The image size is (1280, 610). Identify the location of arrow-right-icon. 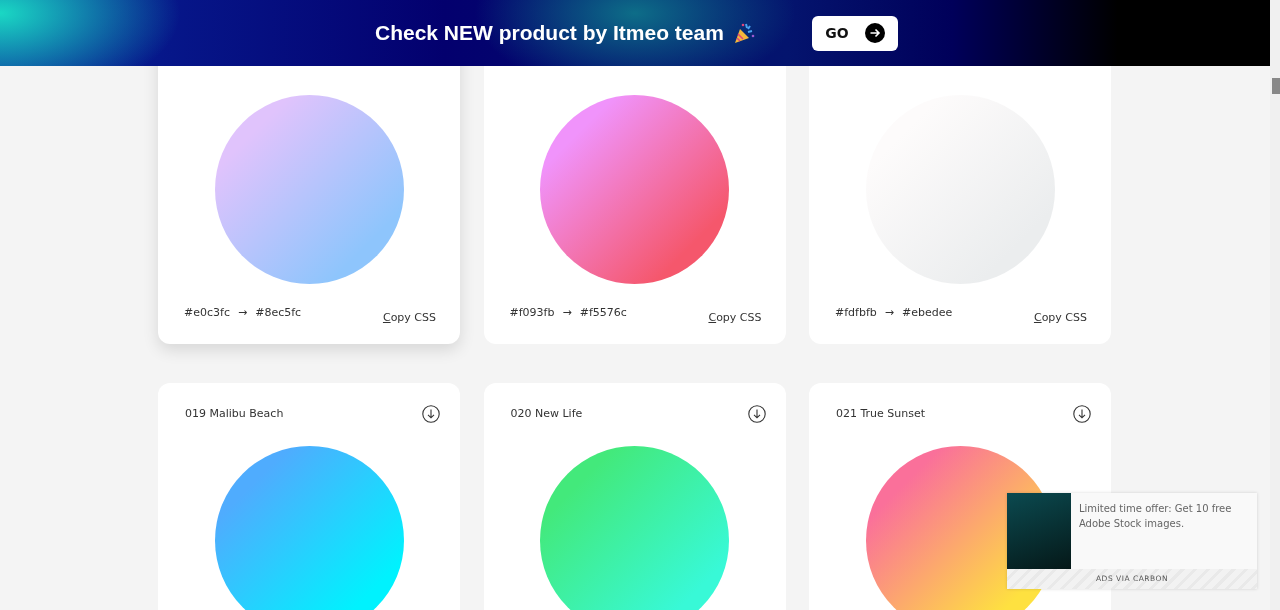
(874, 33).